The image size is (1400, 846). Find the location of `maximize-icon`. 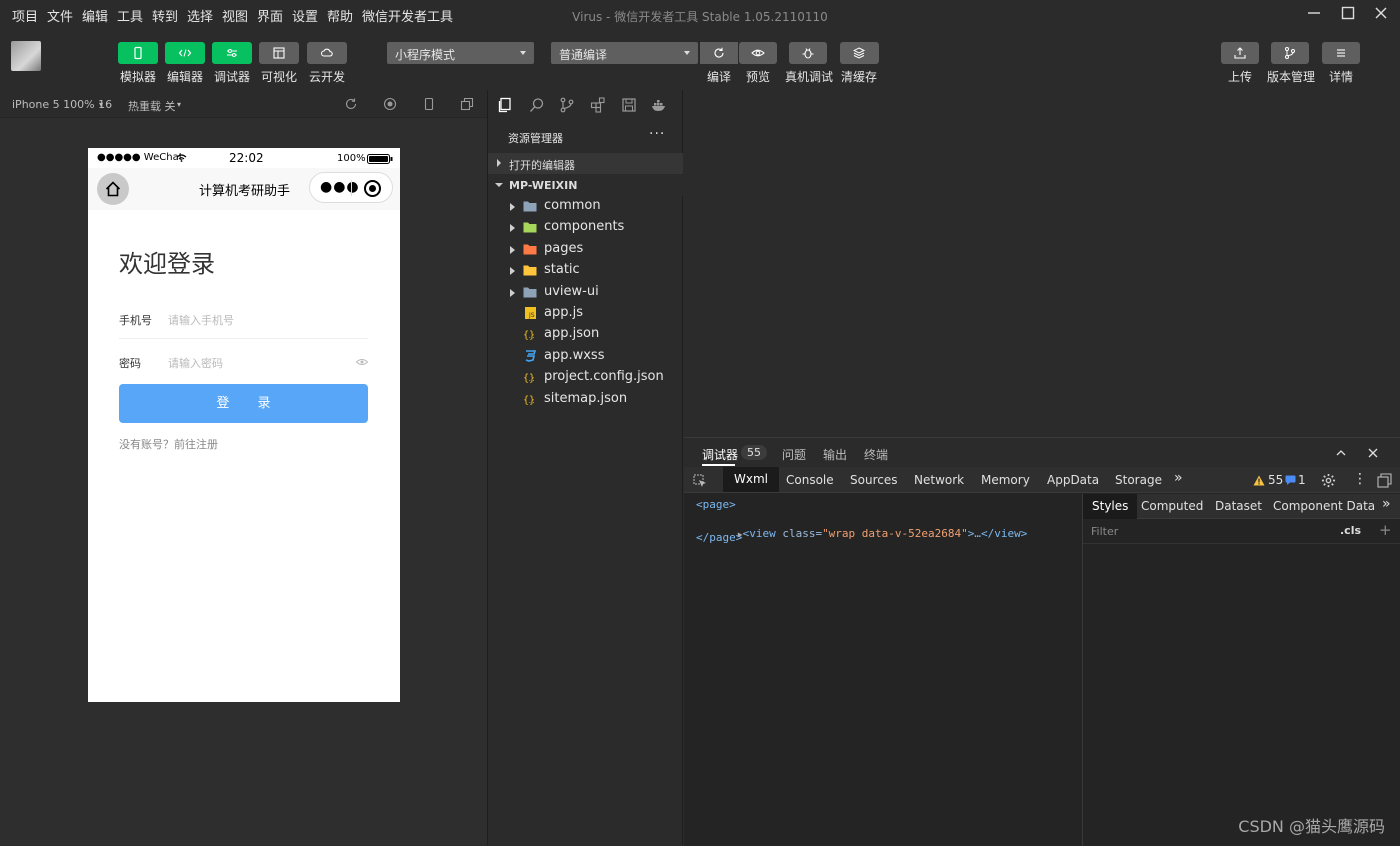

maximize-icon is located at coordinates (1348, 15).